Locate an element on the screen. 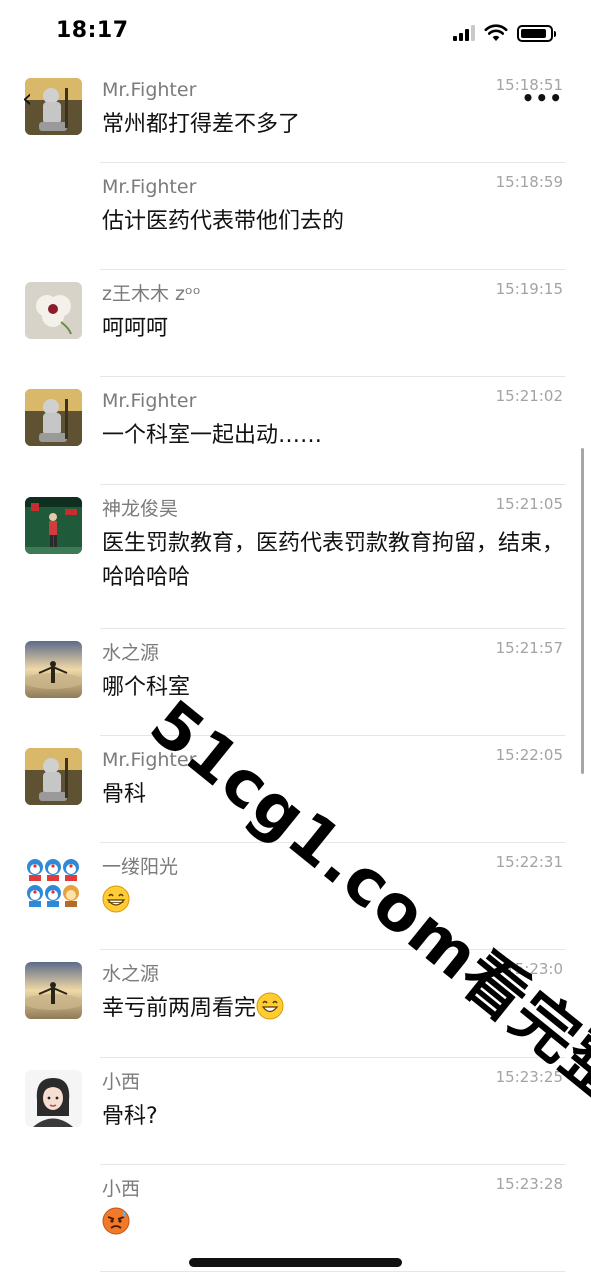 The image size is (591, 1280). angry-sweat-emoji-icon is located at coordinates (116, 1221).